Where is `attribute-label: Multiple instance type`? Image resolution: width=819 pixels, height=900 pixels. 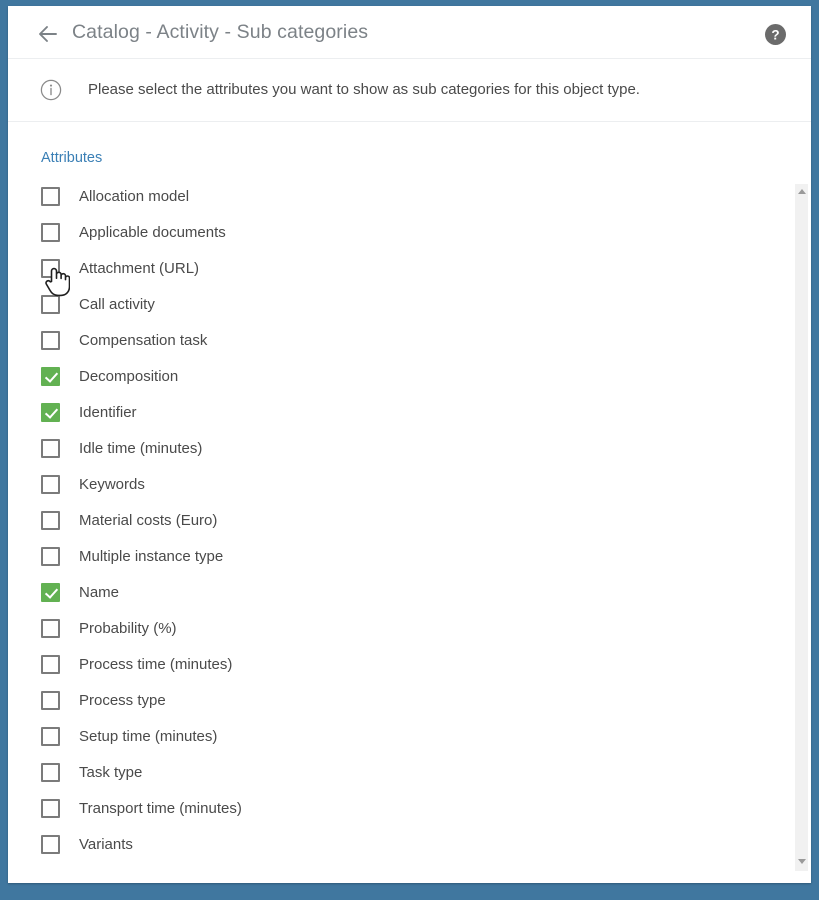 attribute-label: Multiple instance type is located at coordinates (151, 556).